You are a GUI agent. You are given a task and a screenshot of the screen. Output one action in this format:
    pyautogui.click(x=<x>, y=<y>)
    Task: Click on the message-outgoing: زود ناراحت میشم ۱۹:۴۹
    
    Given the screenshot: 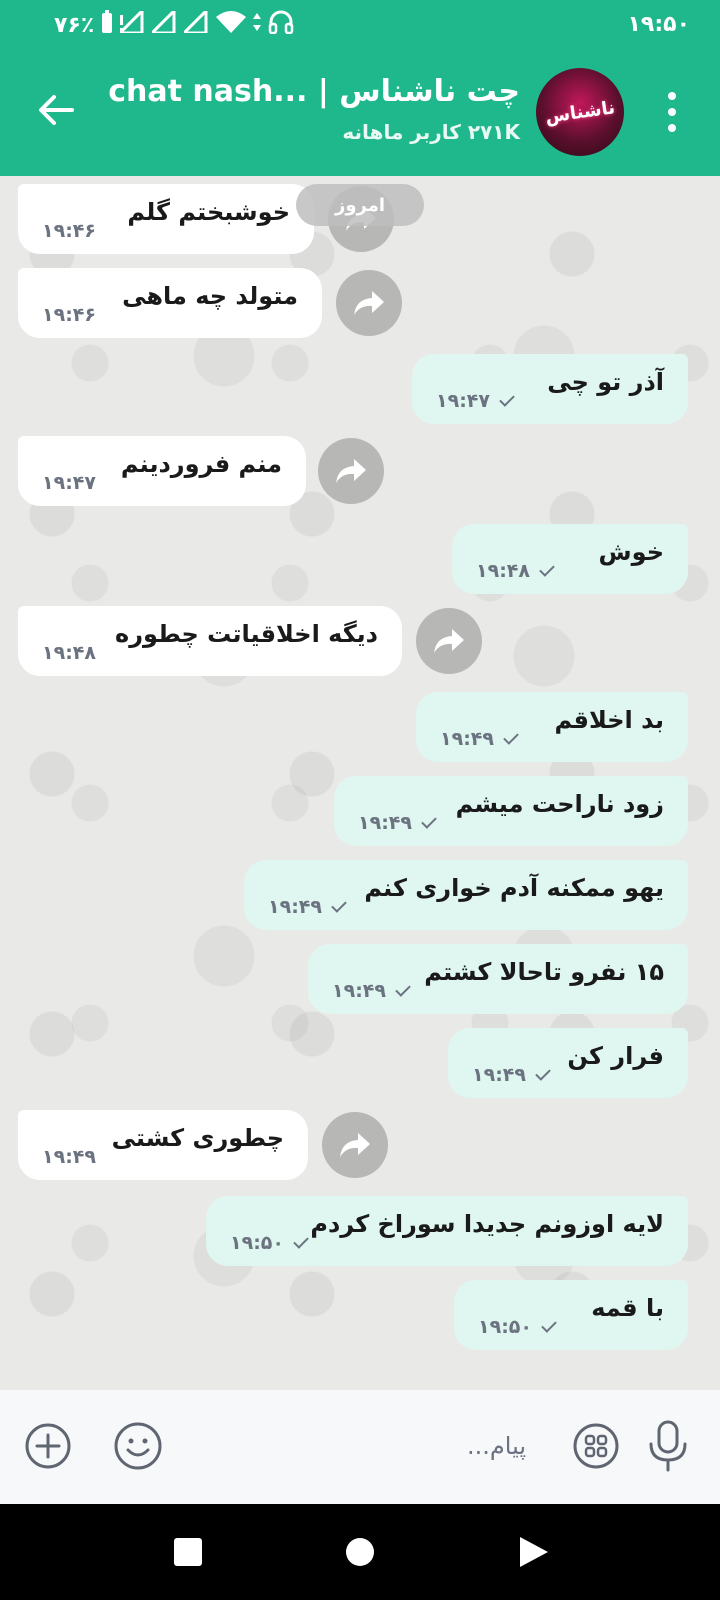 What is the action you would take?
    pyautogui.click(x=511, y=811)
    